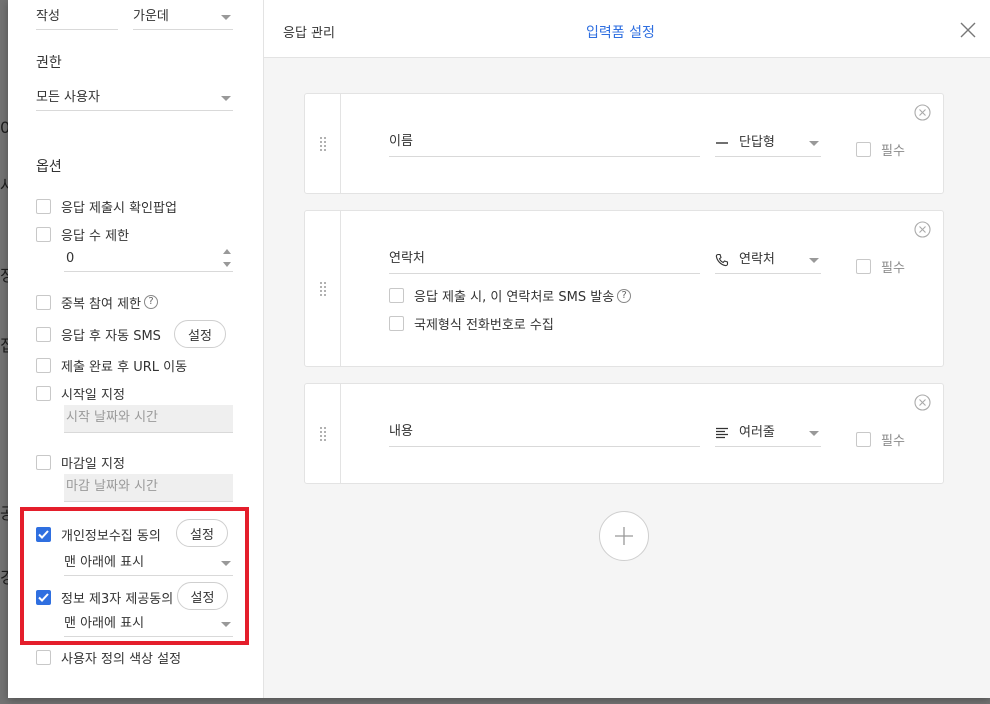 The image size is (990, 704). I want to click on option-label: 응답 후 자동 SMS, so click(111, 336).